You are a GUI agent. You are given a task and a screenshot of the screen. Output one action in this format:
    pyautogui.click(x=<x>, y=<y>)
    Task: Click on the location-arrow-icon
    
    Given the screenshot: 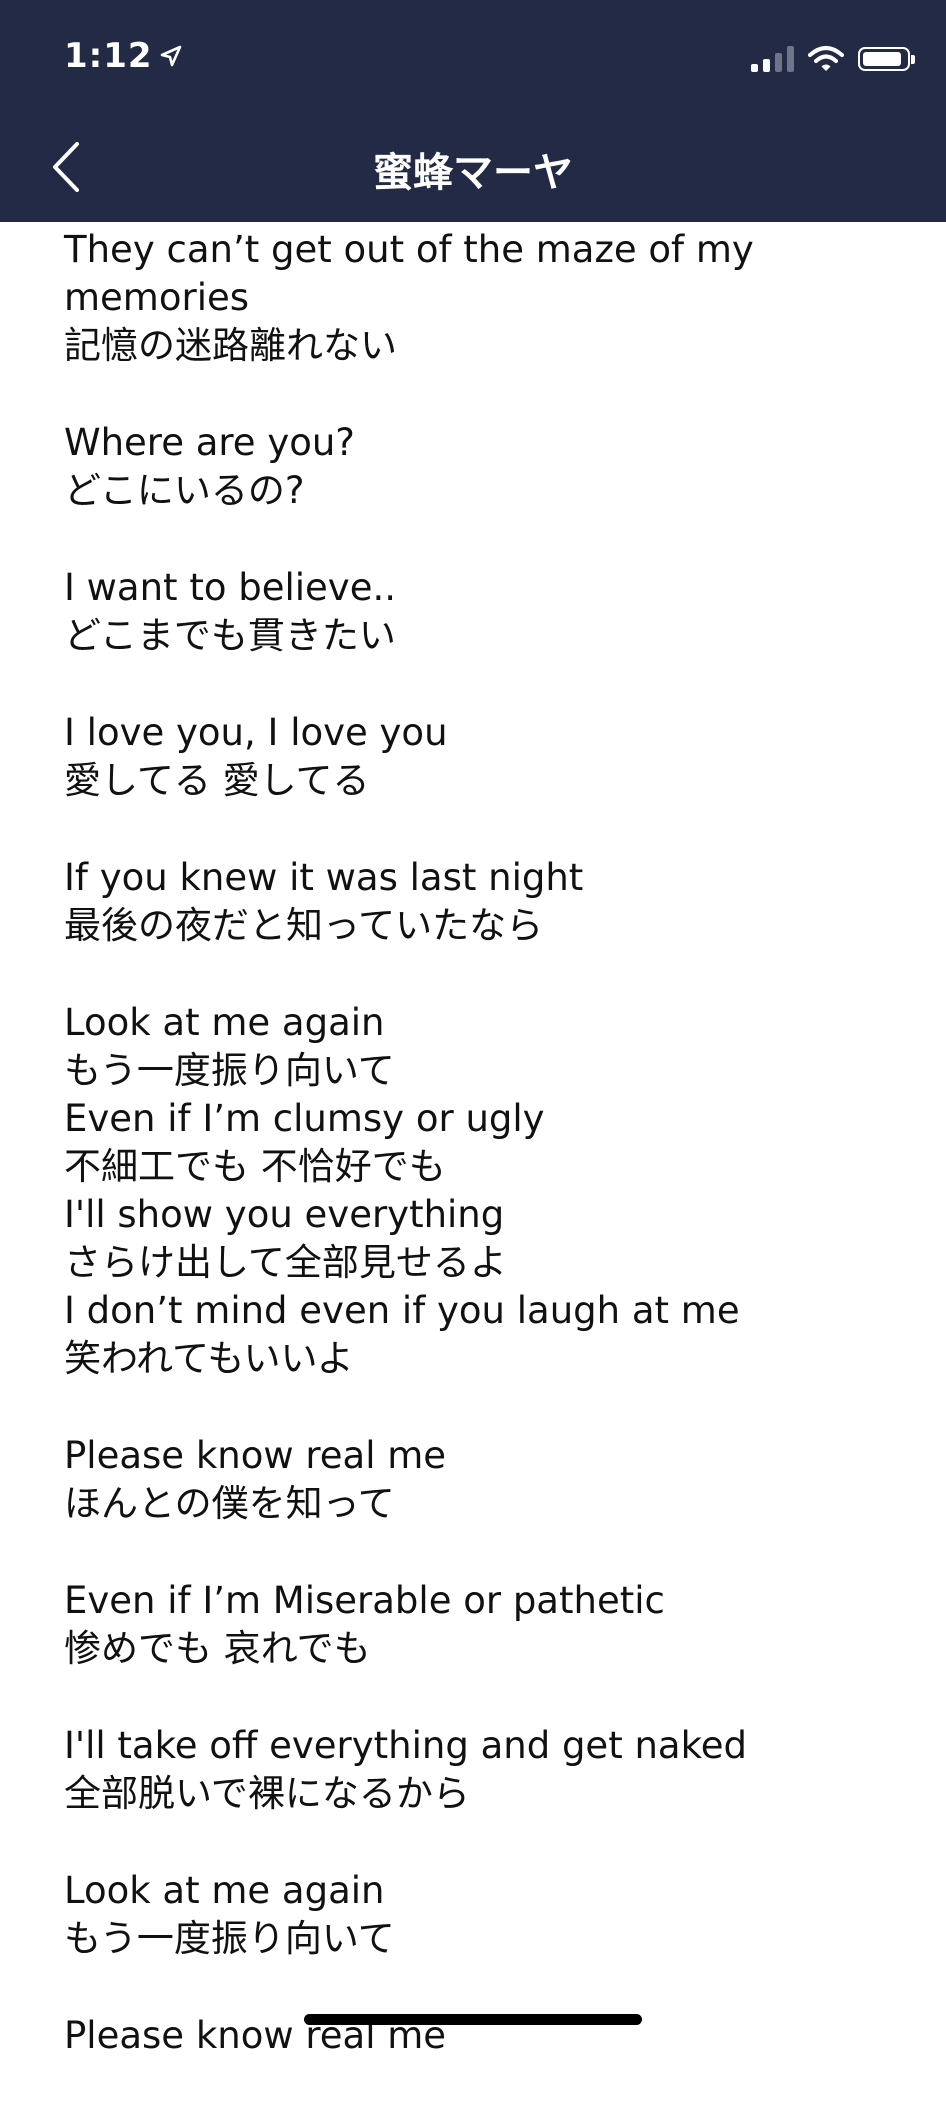 What is the action you would take?
    pyautogui.click(x=170, y=56)
    